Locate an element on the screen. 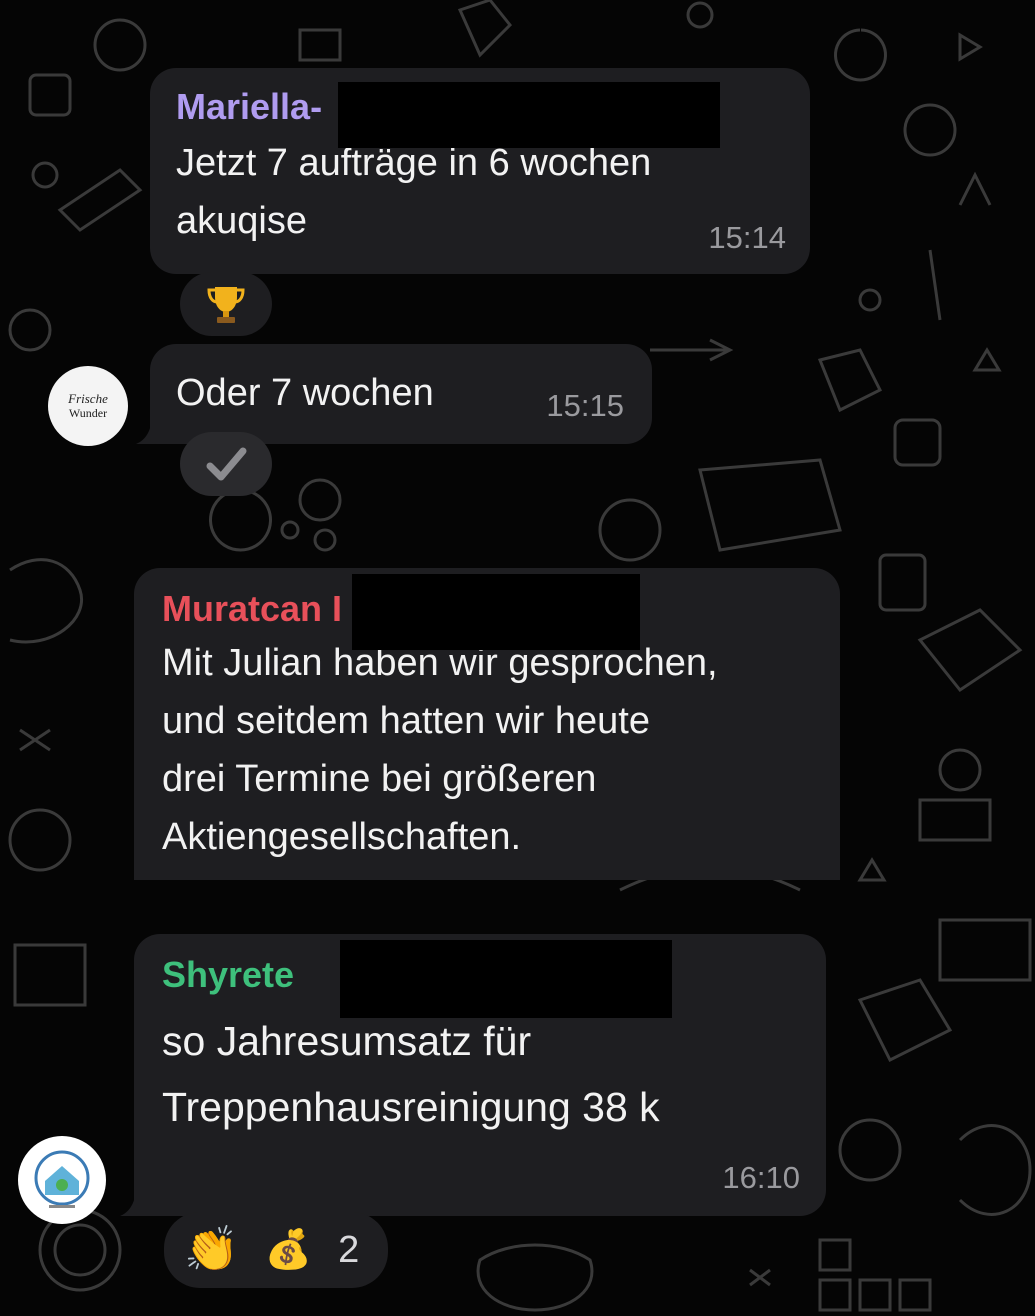  message-time: 16:10 is located at coordinates (761, 1177).